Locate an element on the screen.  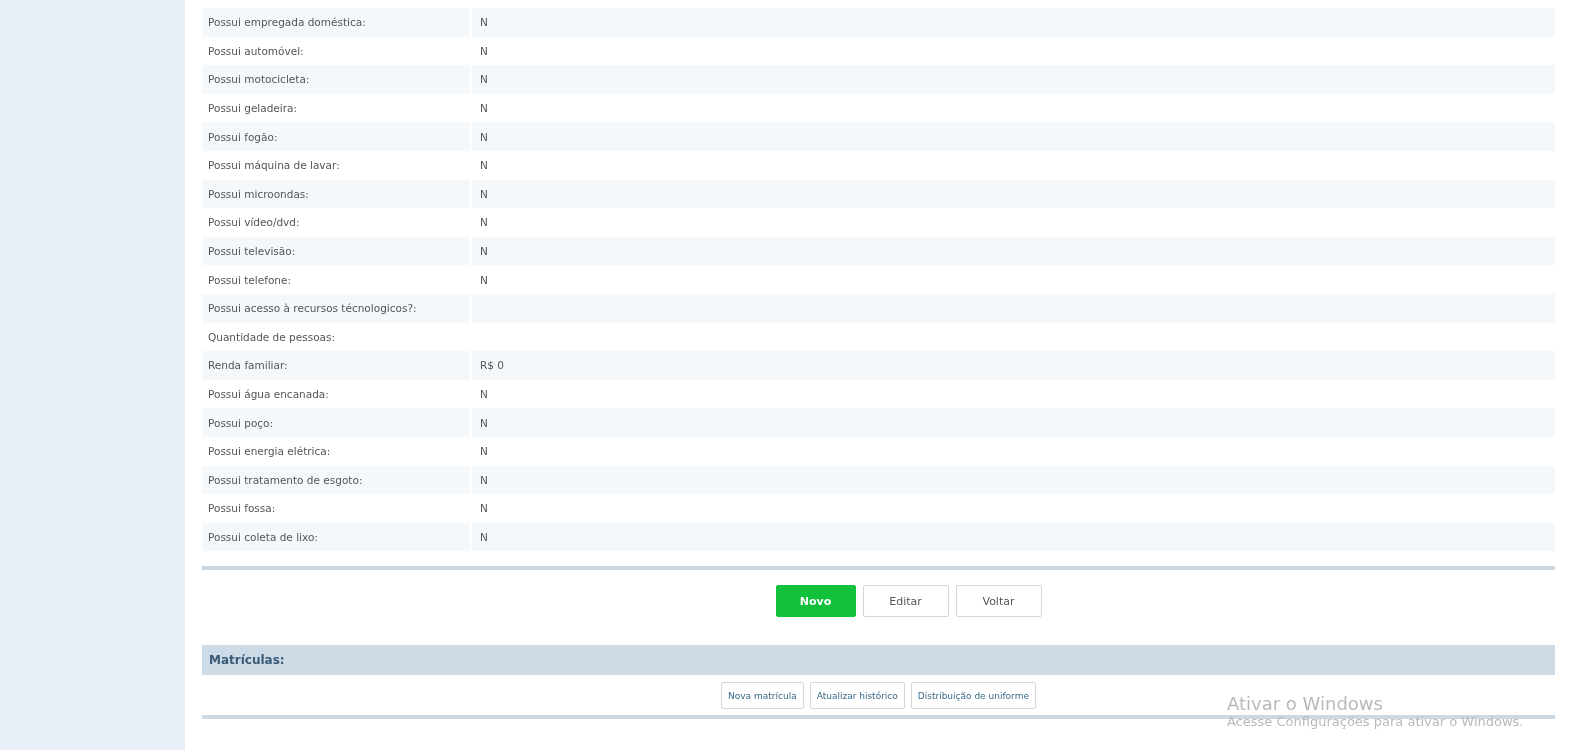
section-header: Matrículas: is located at coordinates (878, 660).